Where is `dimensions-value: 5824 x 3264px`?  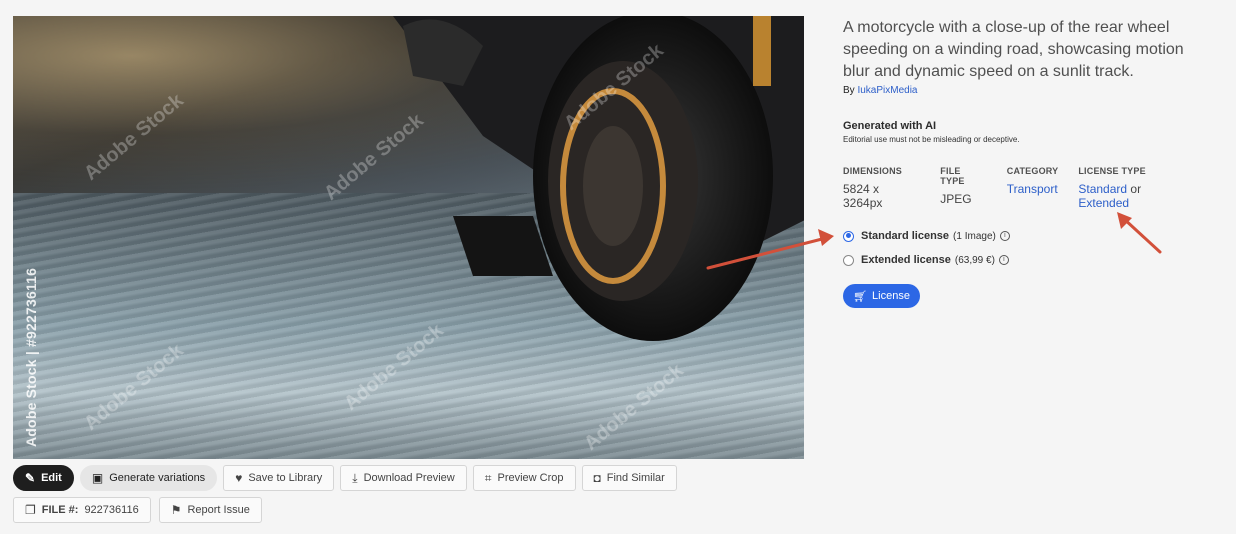
dimensions-value: 5824 x 3264px is located at coordinates (863, 196).